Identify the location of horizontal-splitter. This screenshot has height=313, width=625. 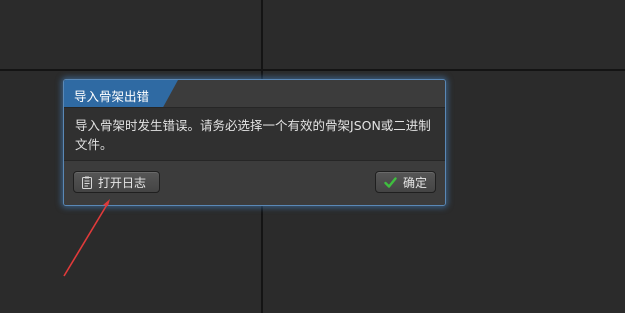
(312, 70).